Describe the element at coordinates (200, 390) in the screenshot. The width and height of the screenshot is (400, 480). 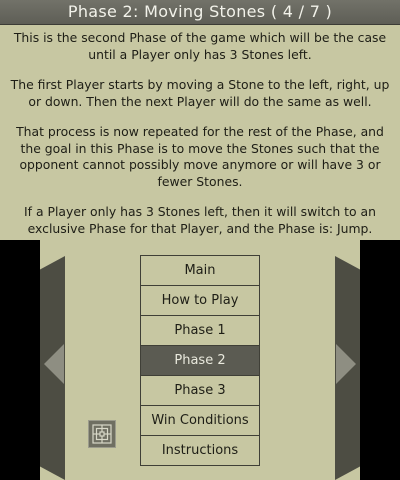
I see `menu-item-phase-3: Phase 3` at that location.